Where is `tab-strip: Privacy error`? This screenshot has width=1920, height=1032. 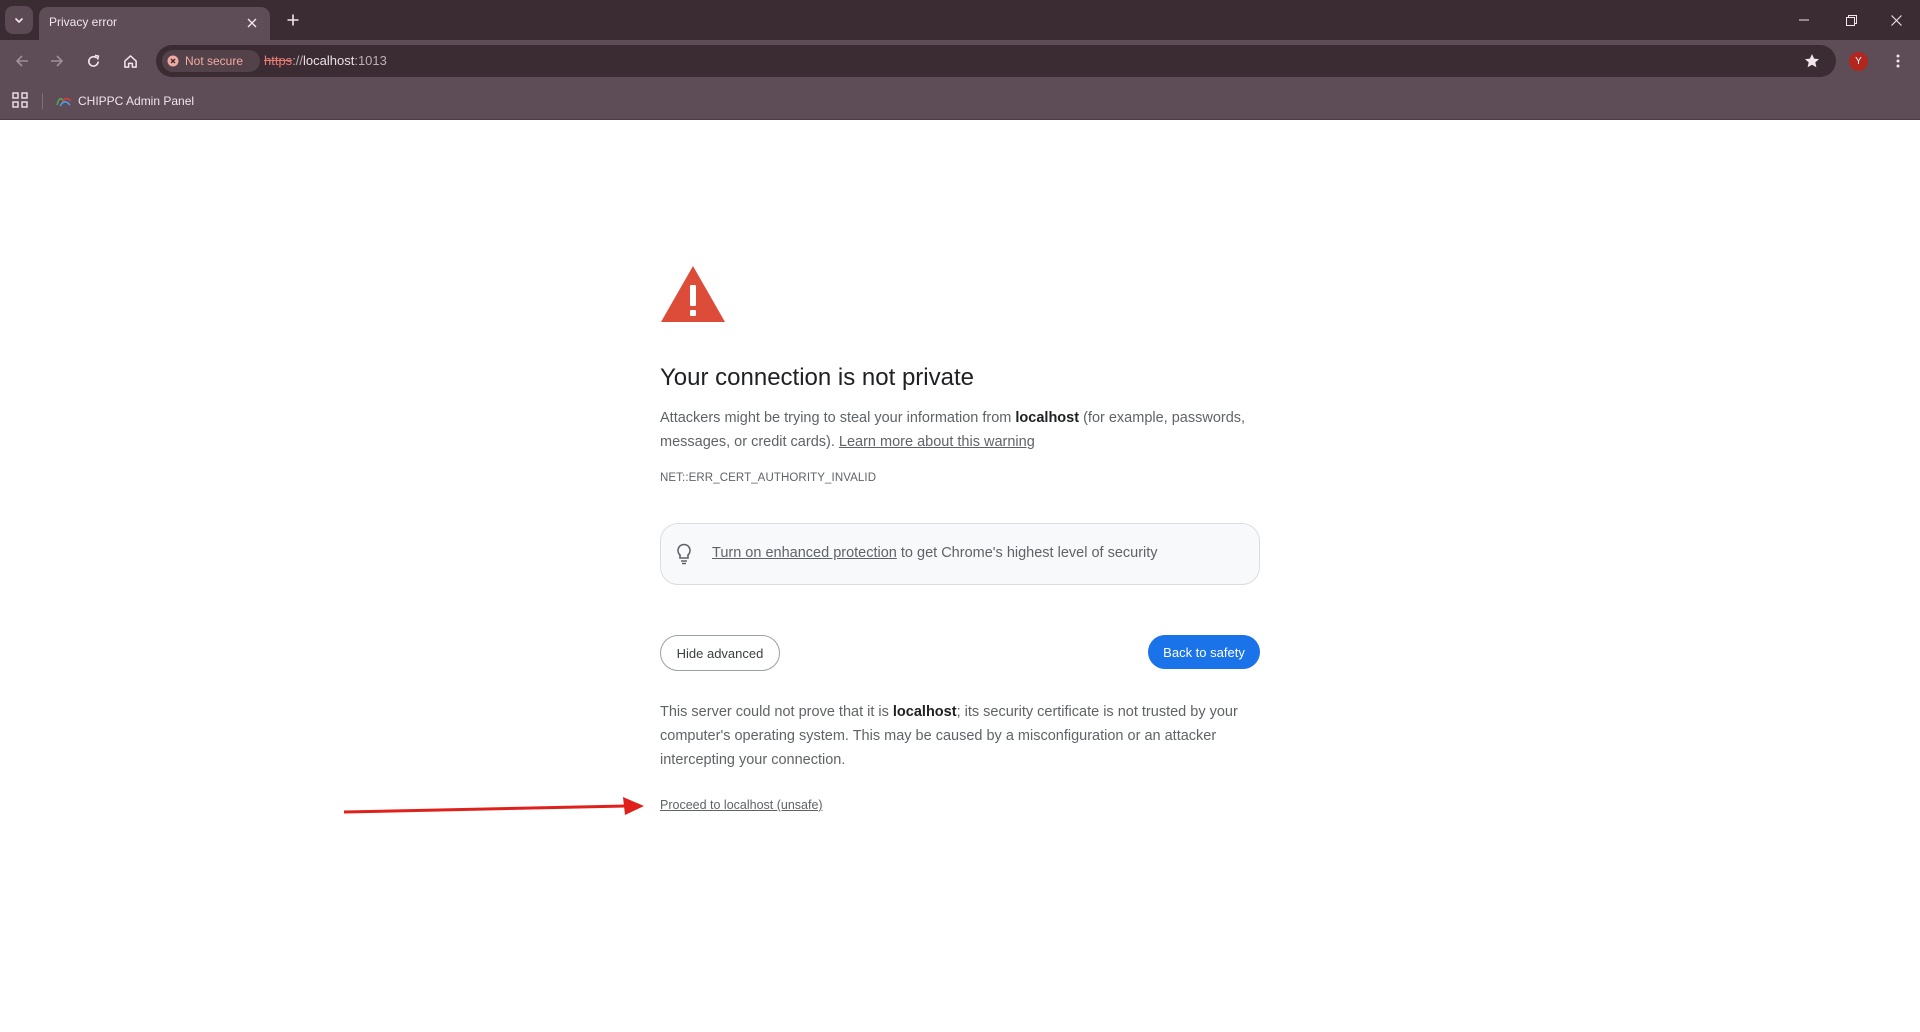 tab-strip: Privacy error is located at coordinates (960, 20).